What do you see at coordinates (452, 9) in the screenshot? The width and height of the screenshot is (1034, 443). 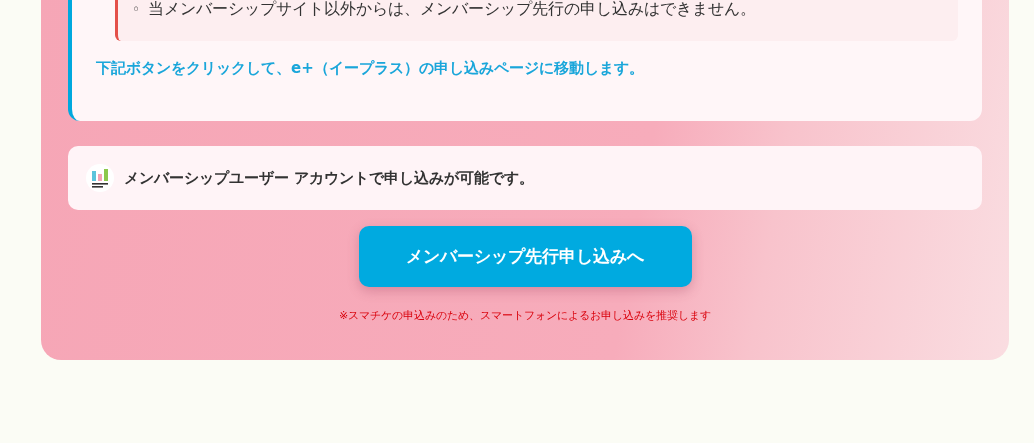 I see `note-text: 当メンバーシップサイト以外からは、メンバーシップ先行の申し込みはできません。` at bounding box center [452, 9].